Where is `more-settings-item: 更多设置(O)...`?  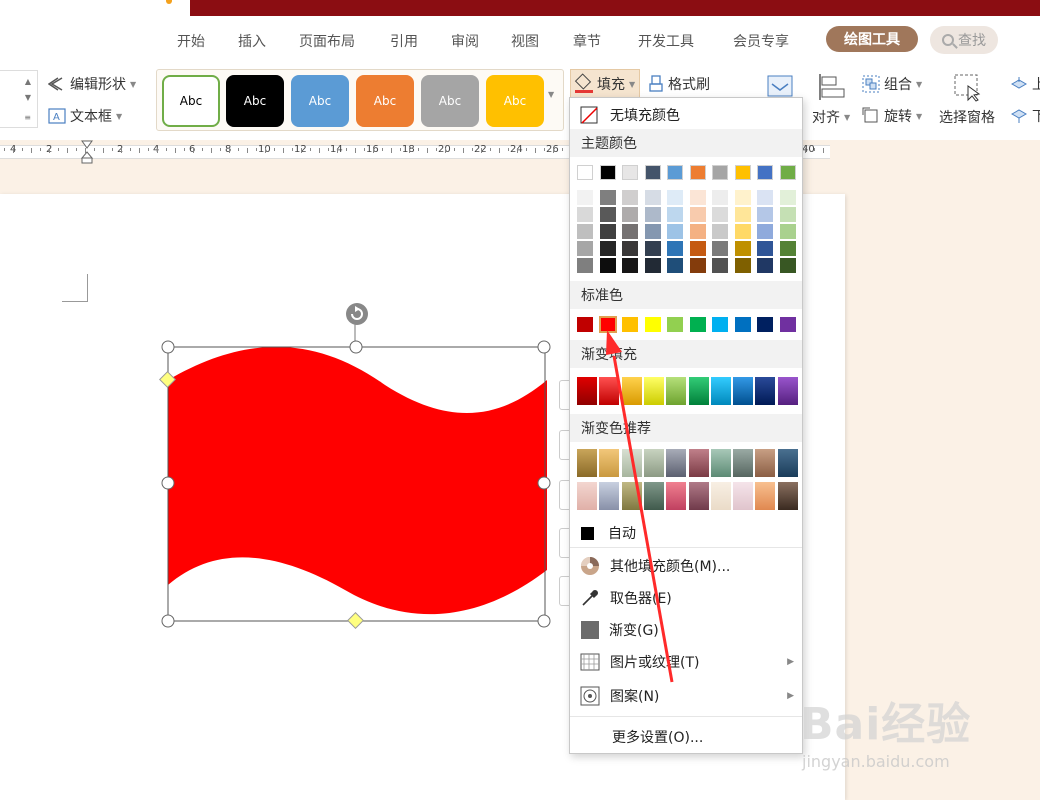 more-settings-item: 更多设置(O)... is located at coordinates (686, 737).